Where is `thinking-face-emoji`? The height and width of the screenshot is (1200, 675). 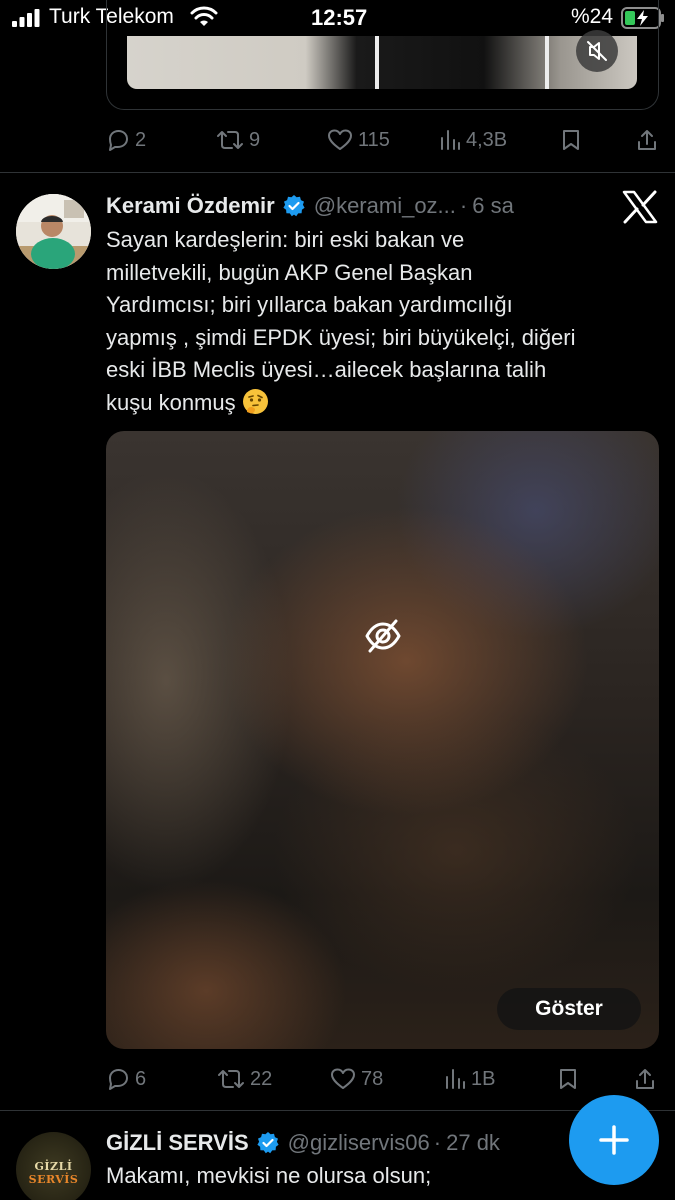 thinking-face-emoji is located at coordinates (255, 401).